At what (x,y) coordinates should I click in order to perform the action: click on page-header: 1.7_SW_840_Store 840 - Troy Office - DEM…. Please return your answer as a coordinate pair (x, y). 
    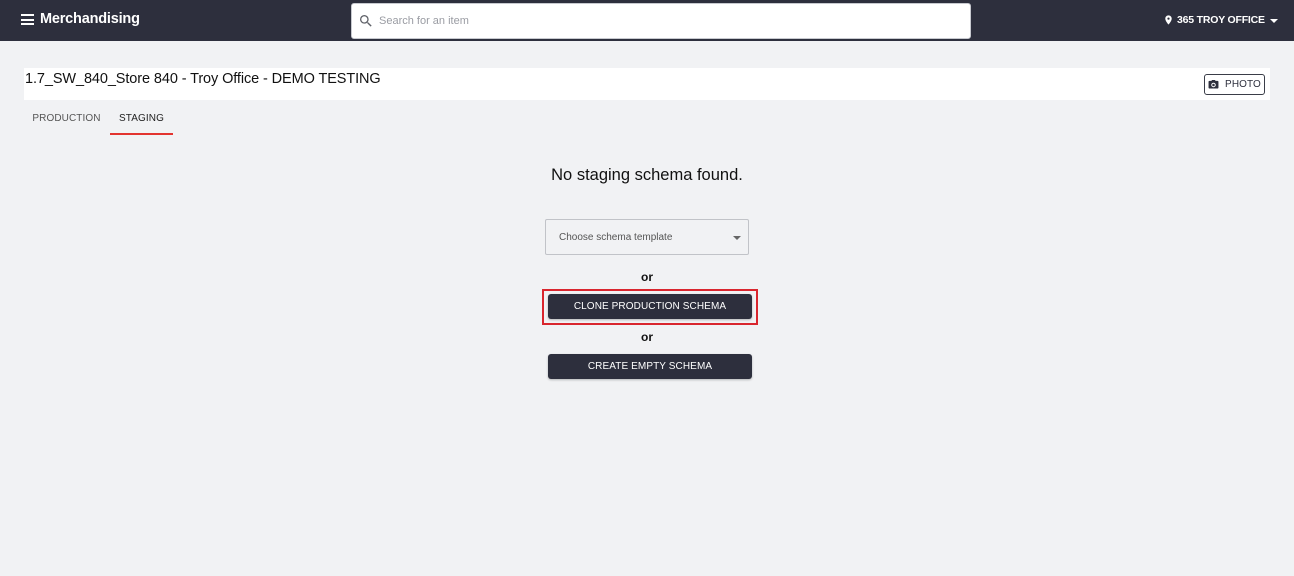
    Looking at the image, I should click on (647, 84).